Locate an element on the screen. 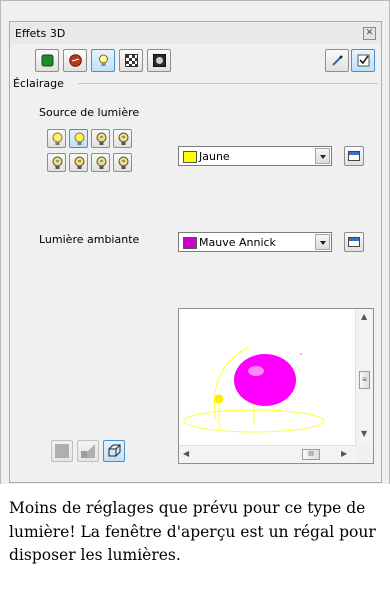  lighting-color-button is located at coordinates (88, 451).